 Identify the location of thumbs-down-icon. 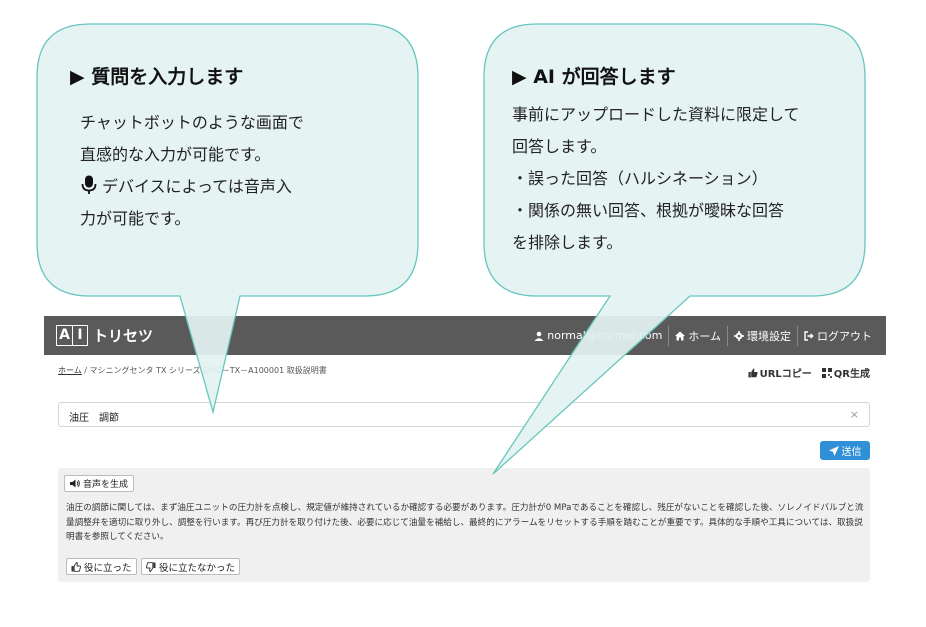
(151, 566).